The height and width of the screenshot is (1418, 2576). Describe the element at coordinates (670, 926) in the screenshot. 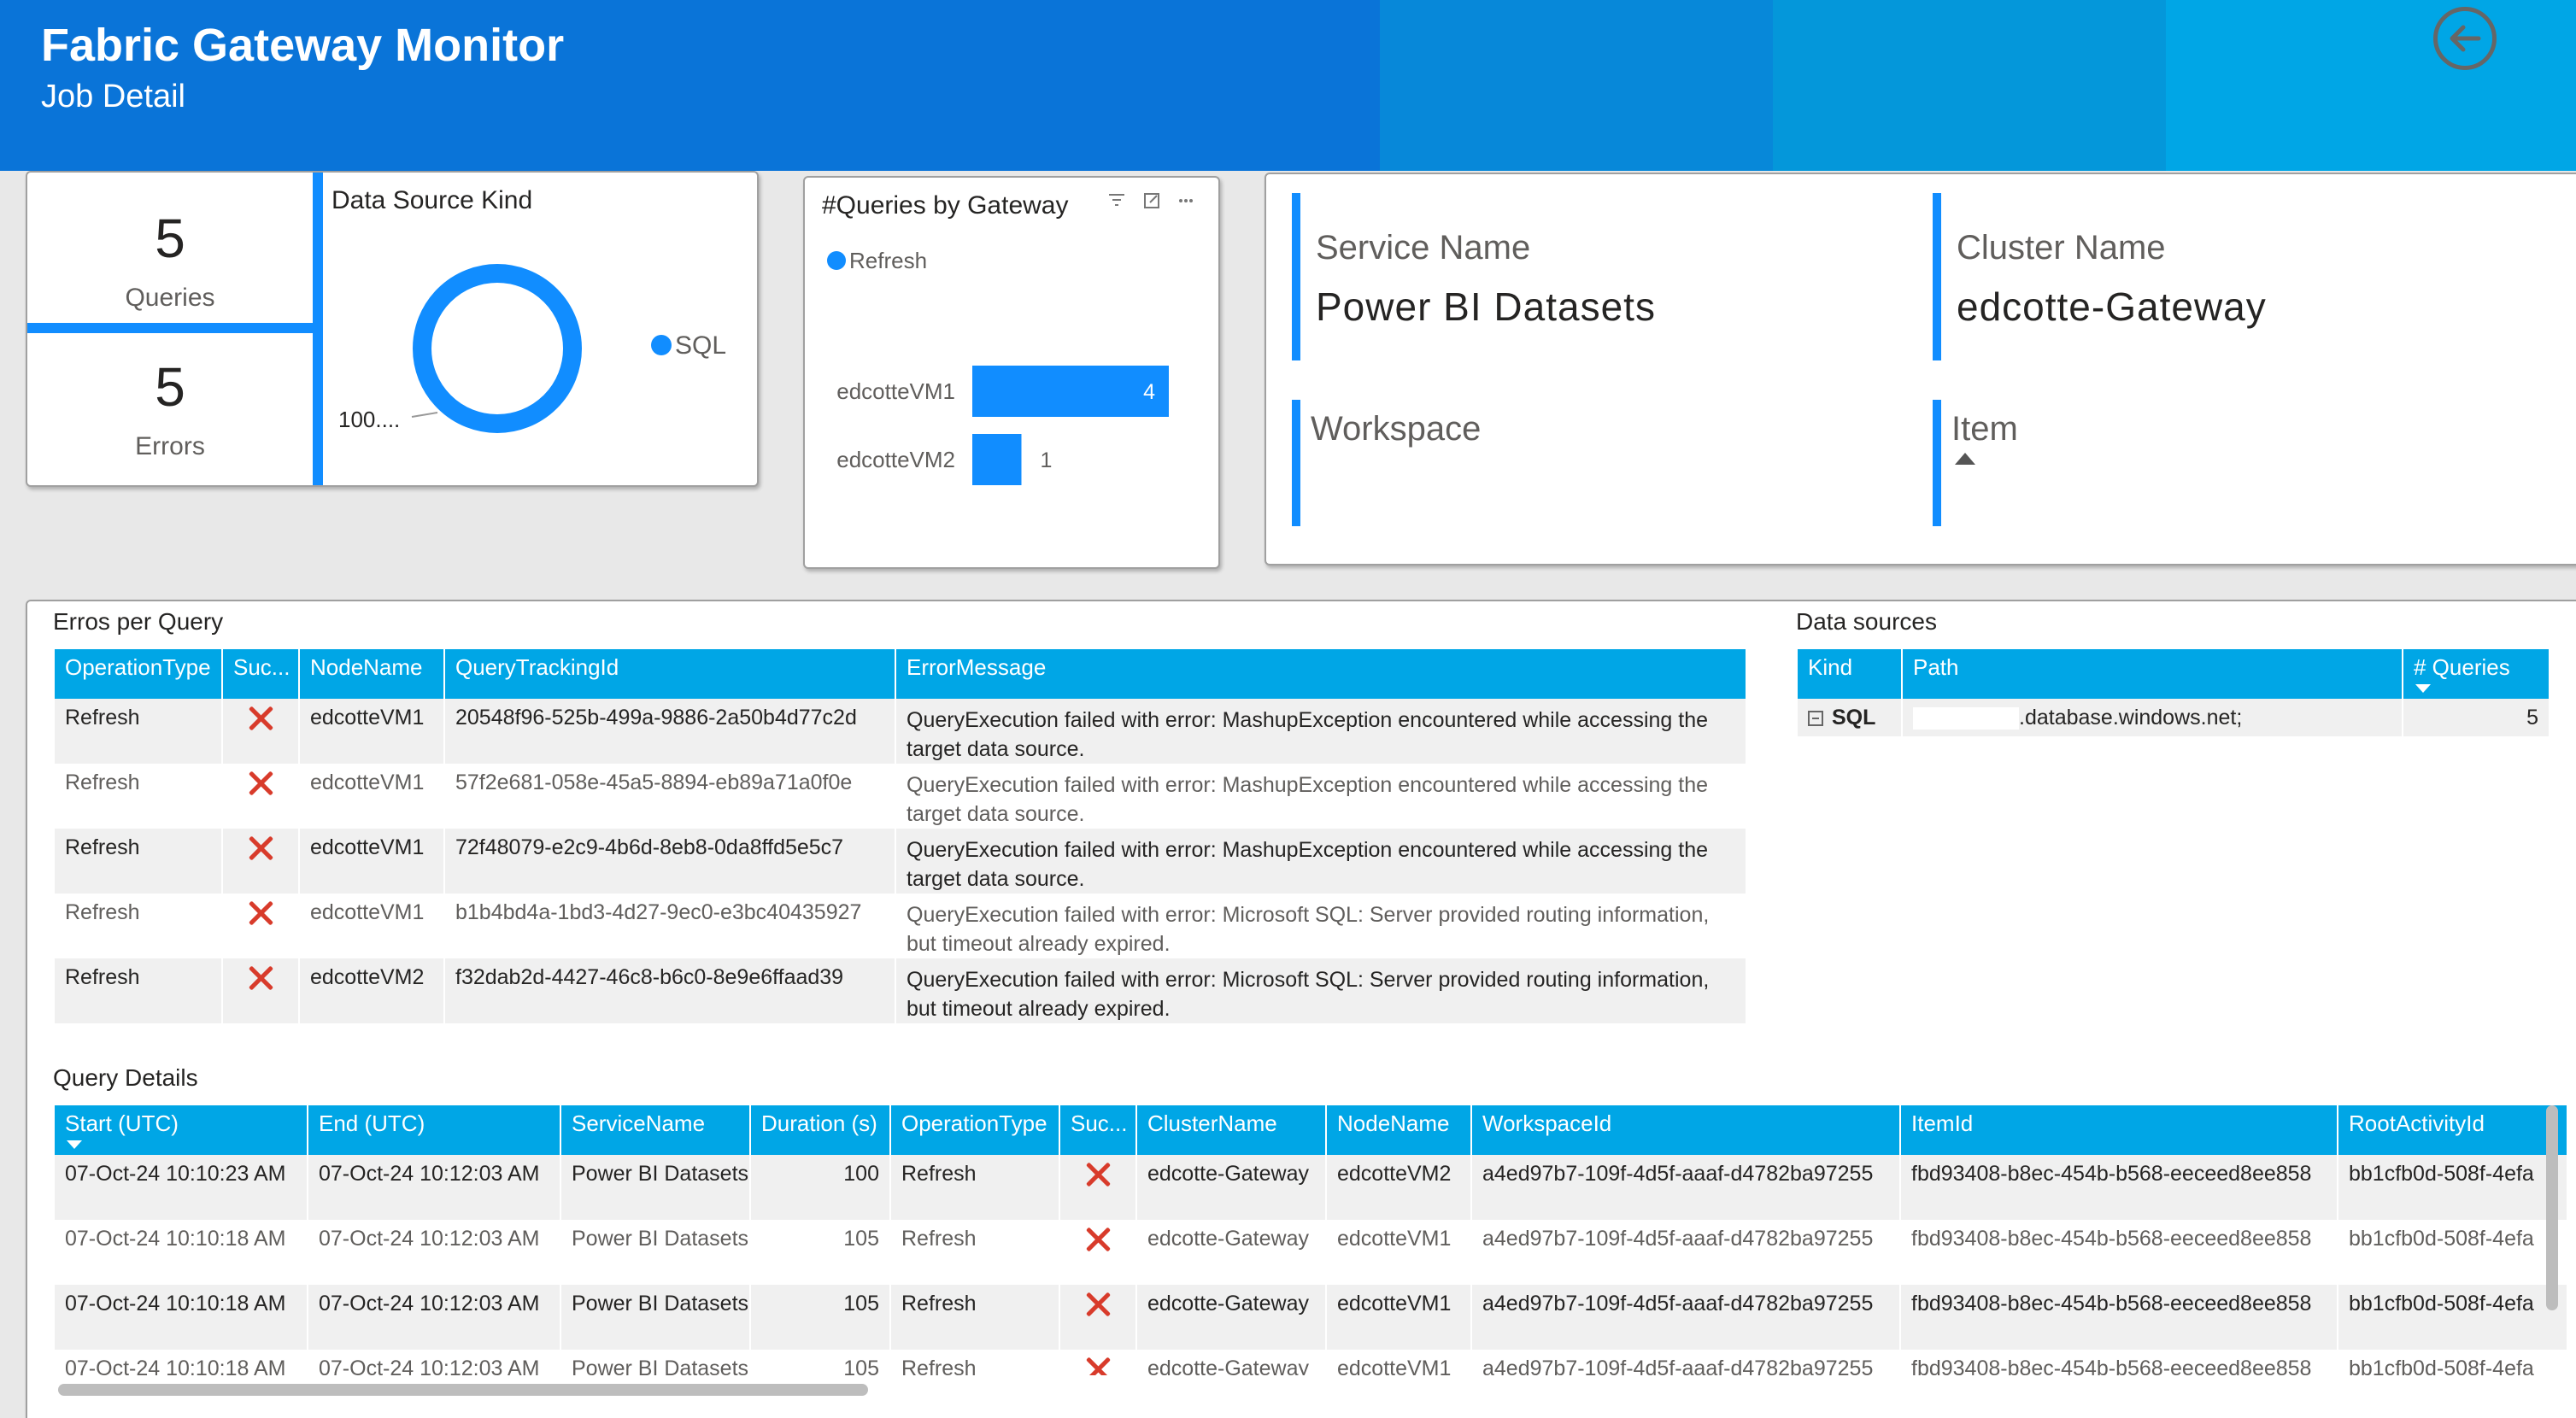

I see `cell-tracking-id: b1b4bd4a-1bd3-4d27-9ec0-e3bc40435927` at that location.